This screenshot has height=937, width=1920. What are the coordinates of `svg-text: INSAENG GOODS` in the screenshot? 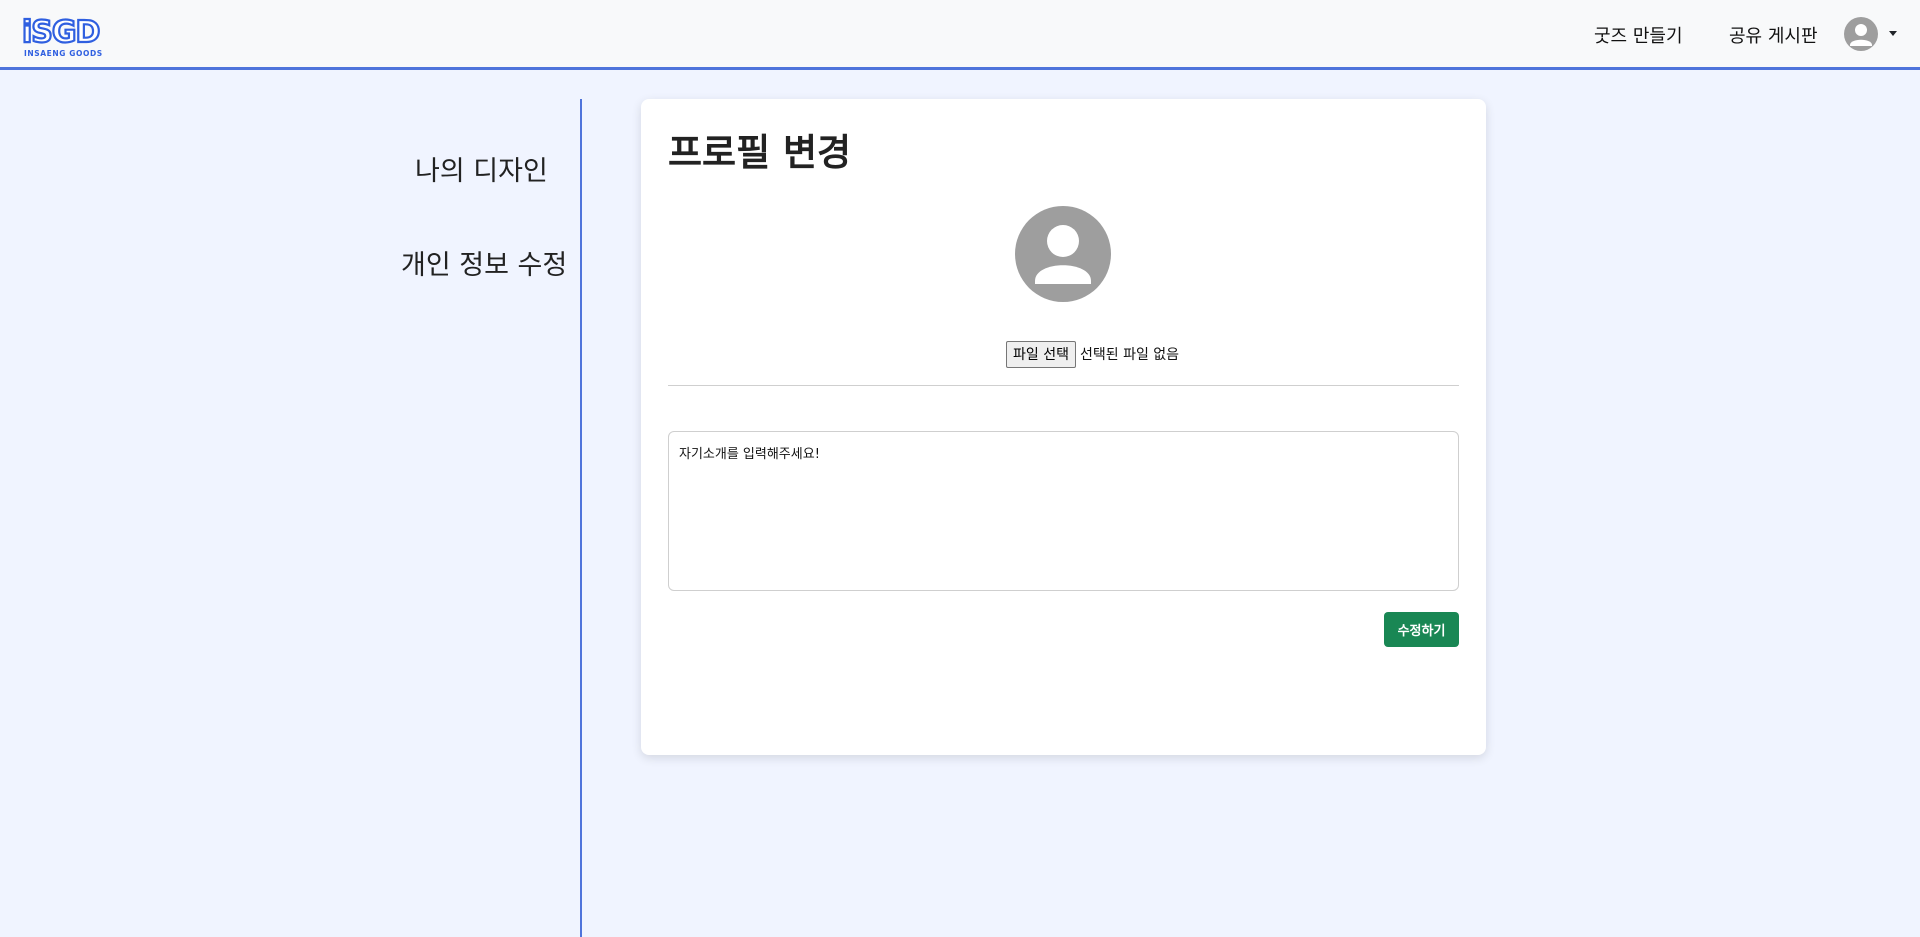 It's located at (63, 53).